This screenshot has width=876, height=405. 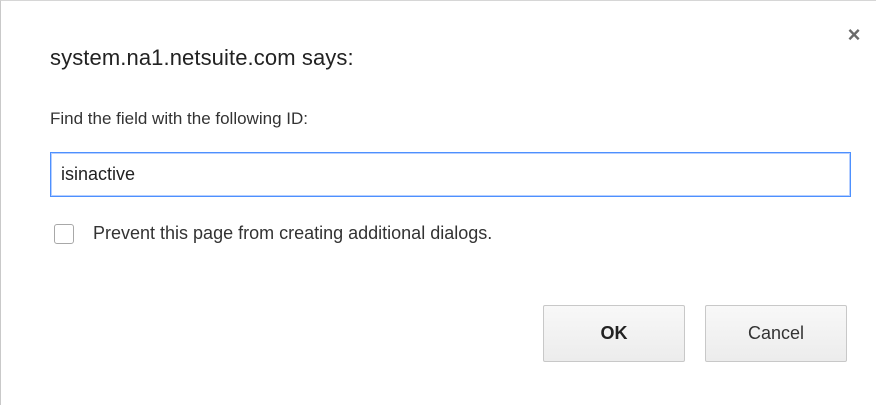 What do you see at coordinates (614, 333) in the screenshot?
I see `ok-button: OK` at bounding box center [614, 333].